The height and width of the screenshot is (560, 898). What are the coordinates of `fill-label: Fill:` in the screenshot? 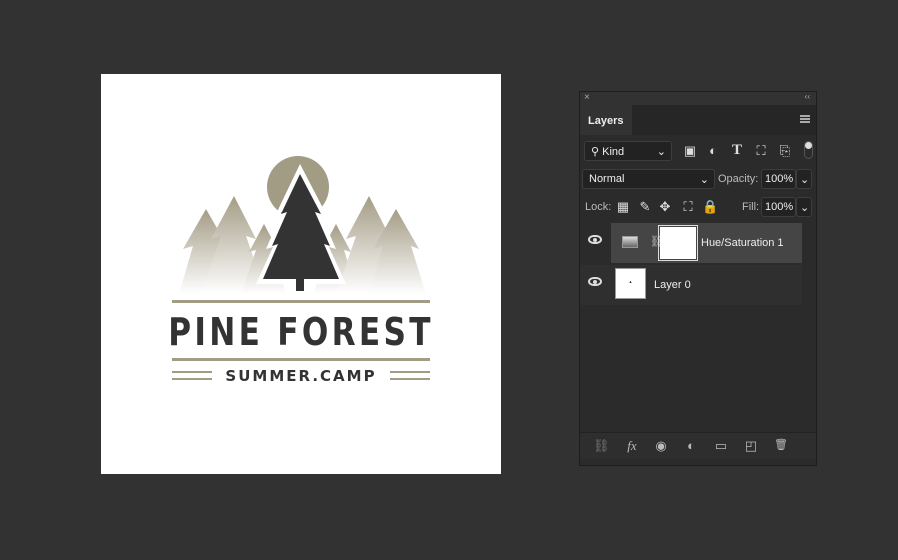 It's located at (751, 207).